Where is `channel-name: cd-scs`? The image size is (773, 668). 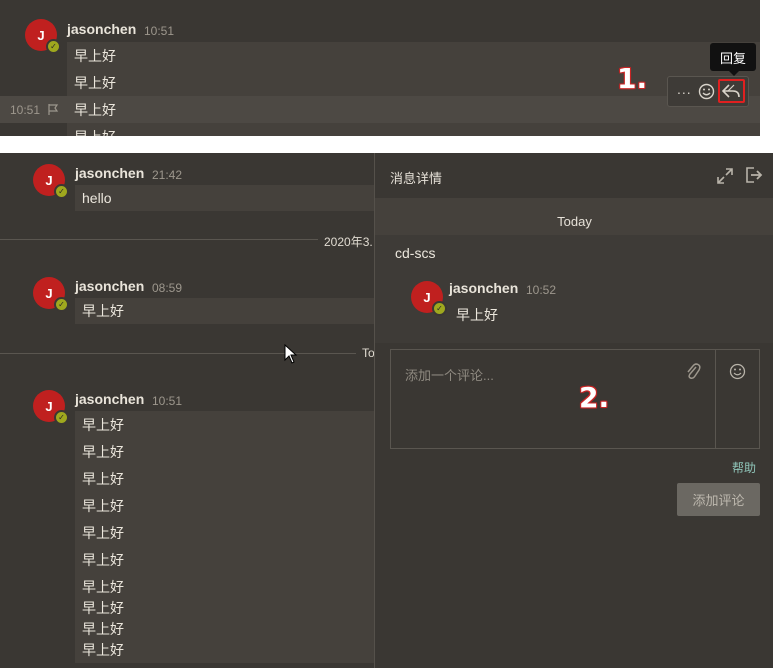 channel-name: cd-scs is located at coordinates (415, 253).